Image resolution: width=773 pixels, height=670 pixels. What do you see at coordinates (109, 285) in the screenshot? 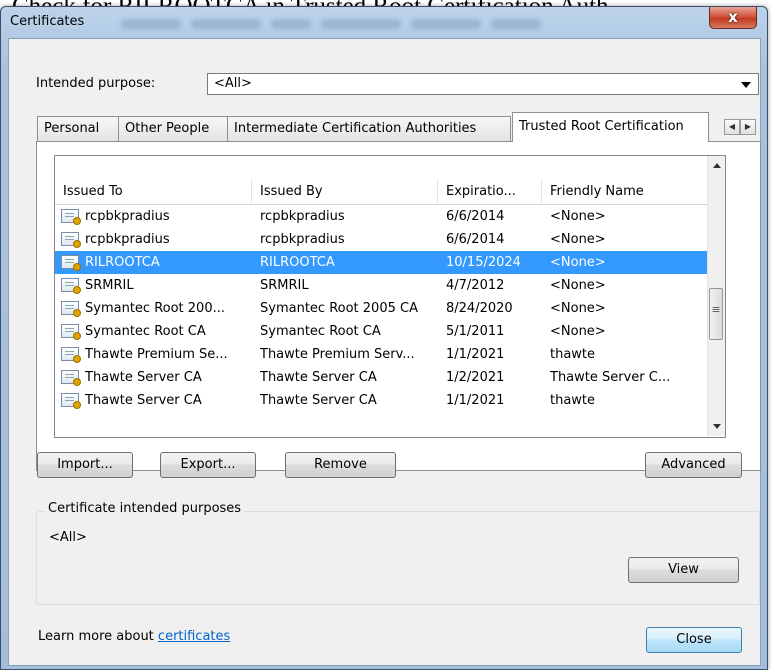
I see `cell-issued-to: SRMRIL` at bounding box center [109, 285].